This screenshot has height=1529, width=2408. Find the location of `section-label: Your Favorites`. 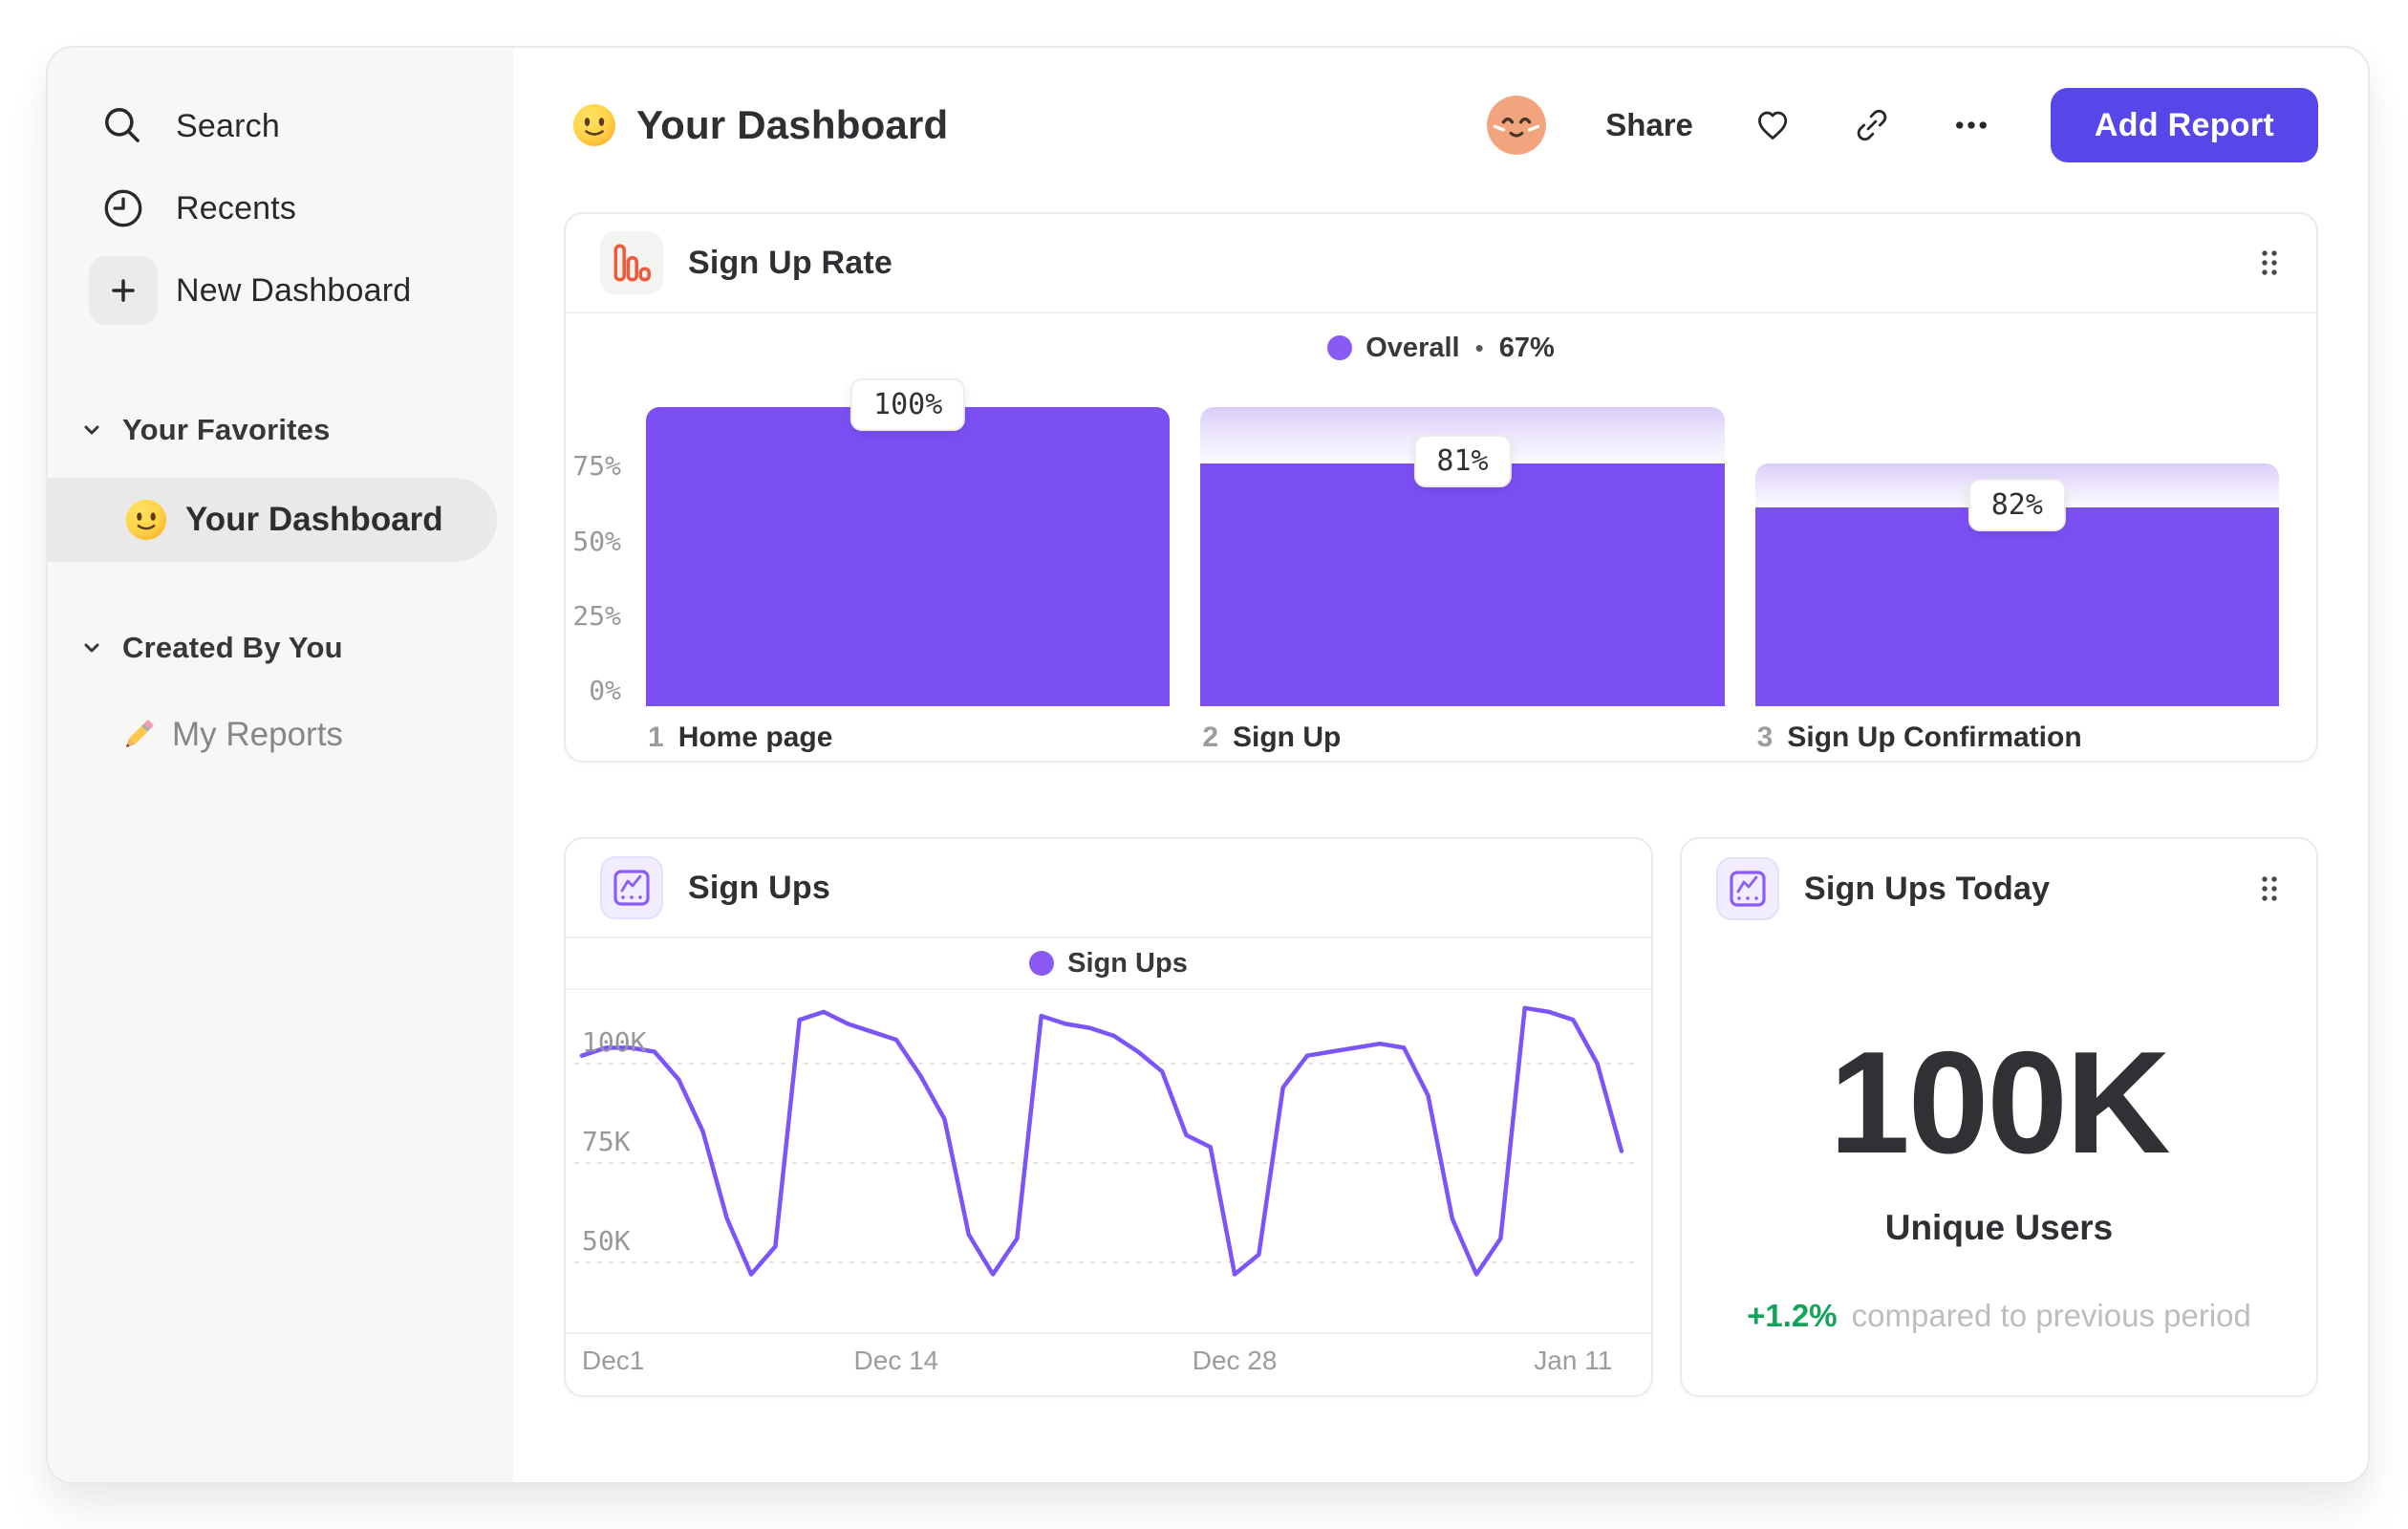

section-label: Your Favorites is located at coordinates (227, 429).